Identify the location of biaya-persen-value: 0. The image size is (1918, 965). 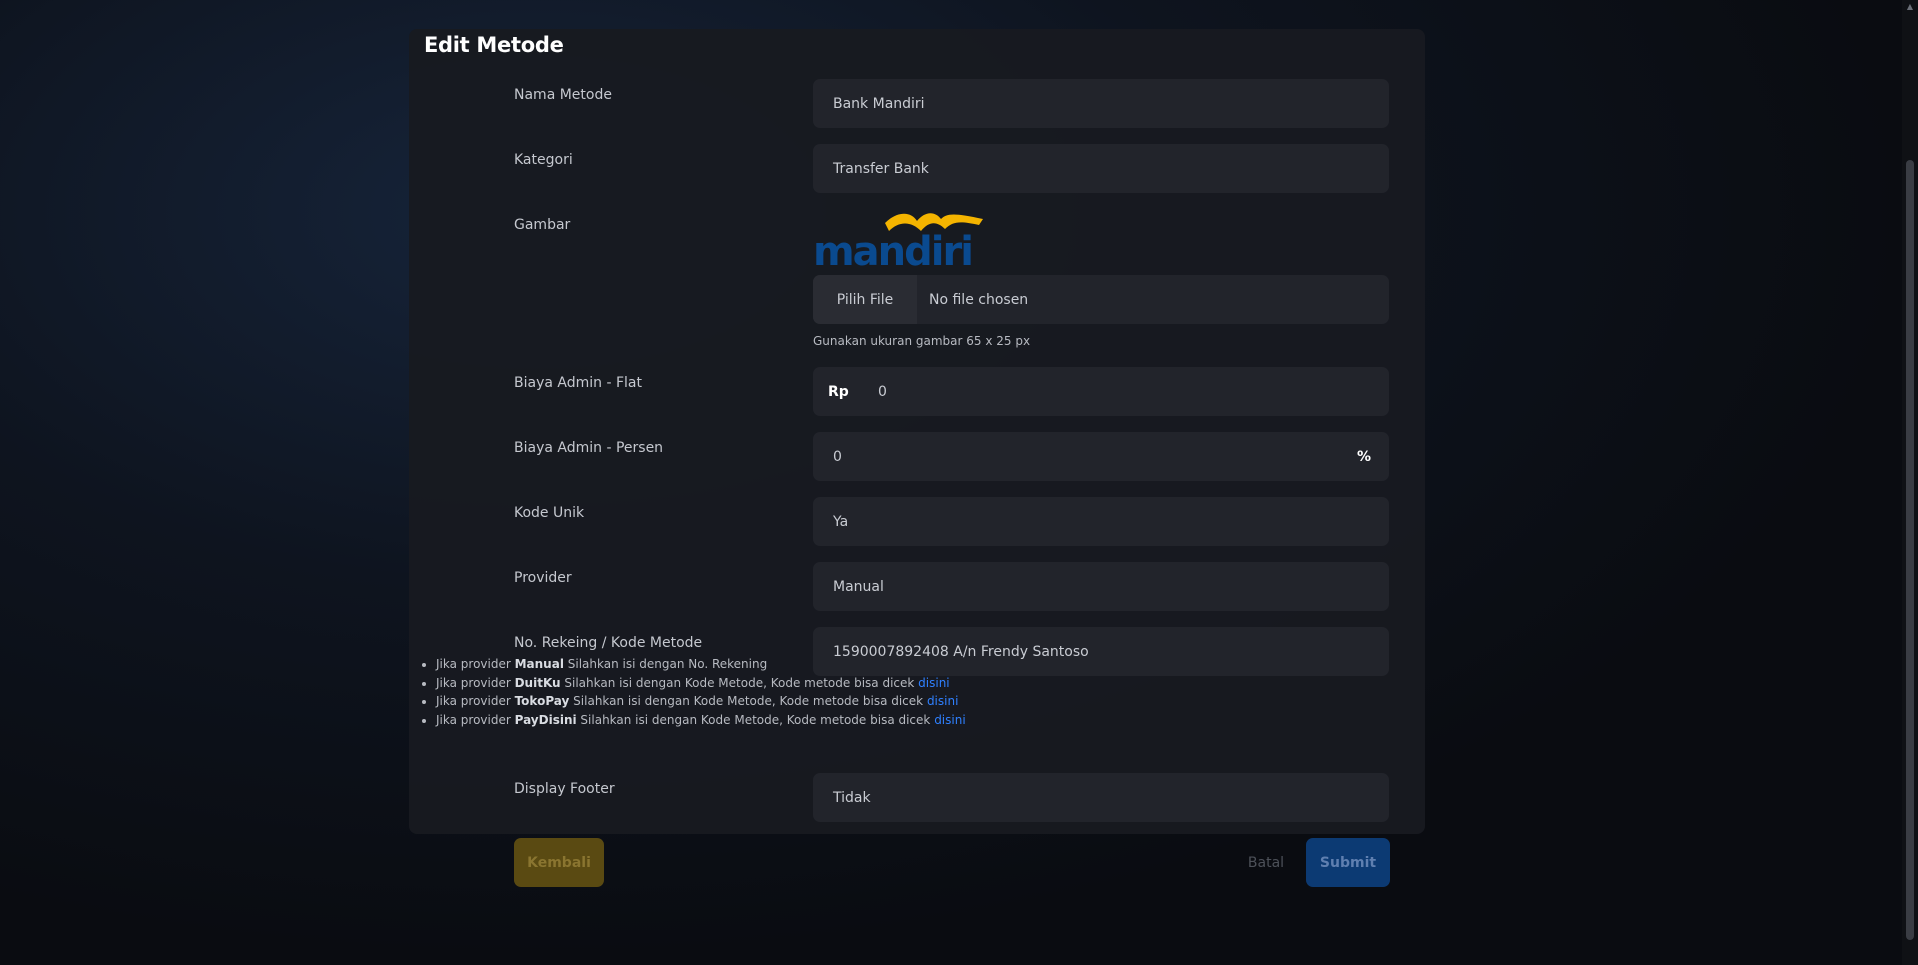
(837, 456).